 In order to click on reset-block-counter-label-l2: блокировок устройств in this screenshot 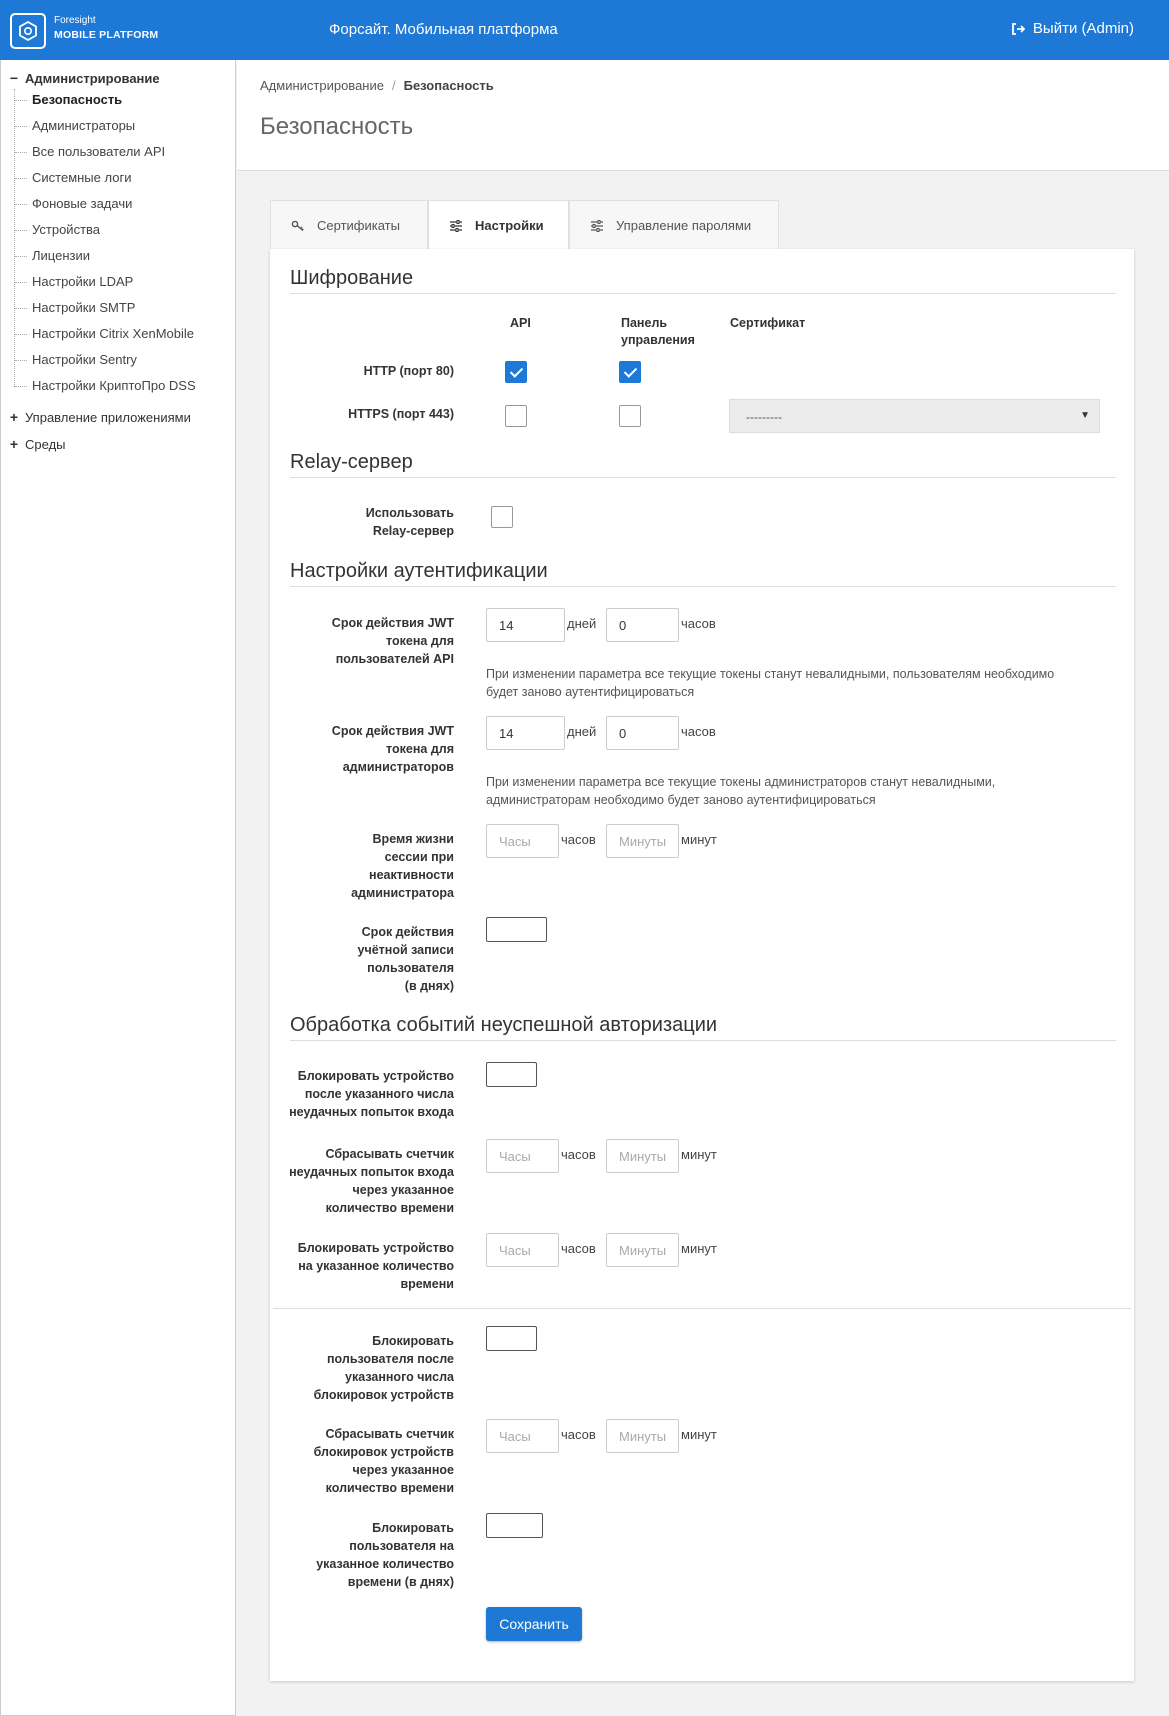, I will do `click(383, 1452)`.